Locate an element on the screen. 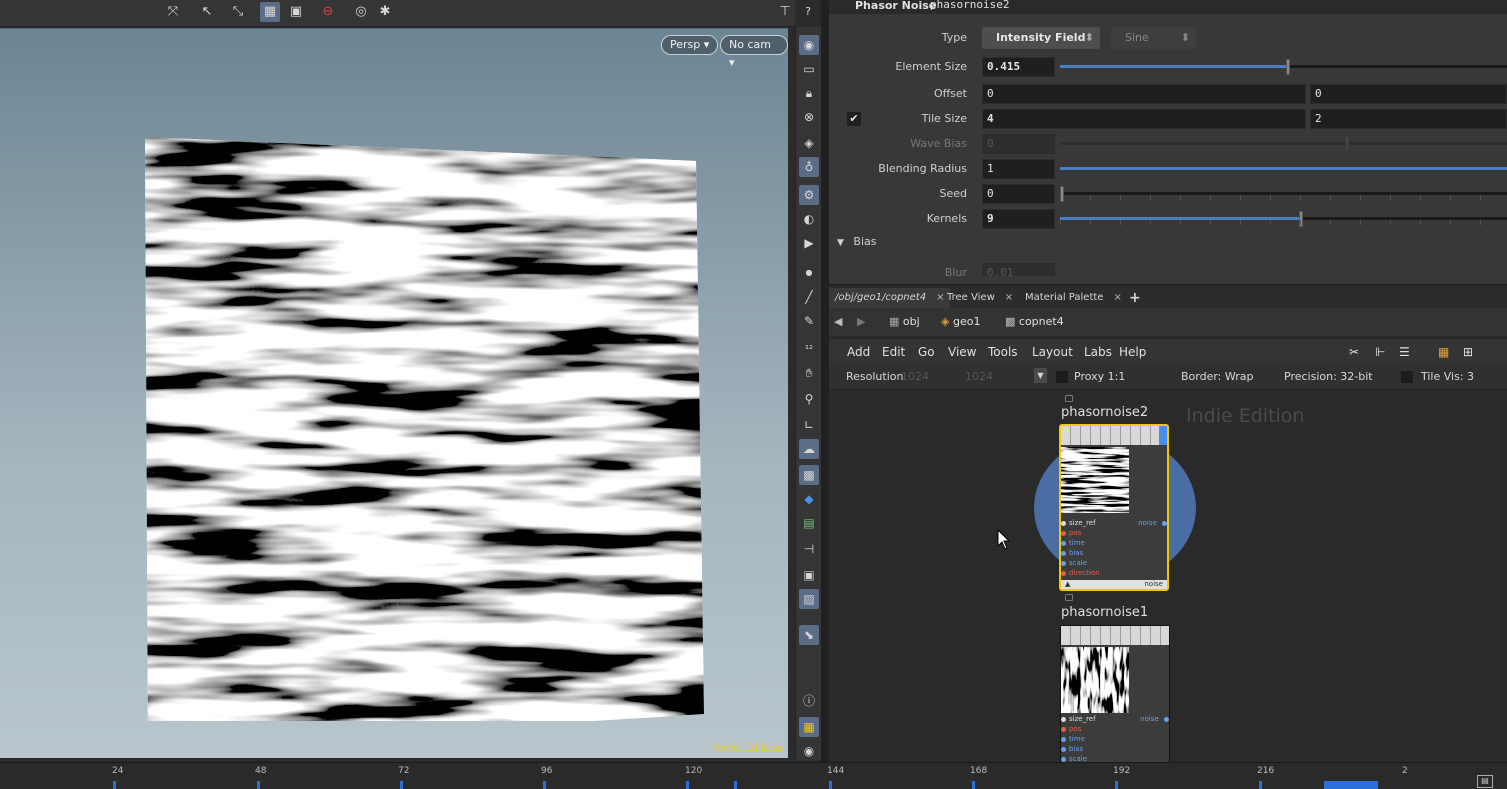 This screenshot has width=1507, height=789. camera-icon: ◎ is located at coordinates (361, 12).